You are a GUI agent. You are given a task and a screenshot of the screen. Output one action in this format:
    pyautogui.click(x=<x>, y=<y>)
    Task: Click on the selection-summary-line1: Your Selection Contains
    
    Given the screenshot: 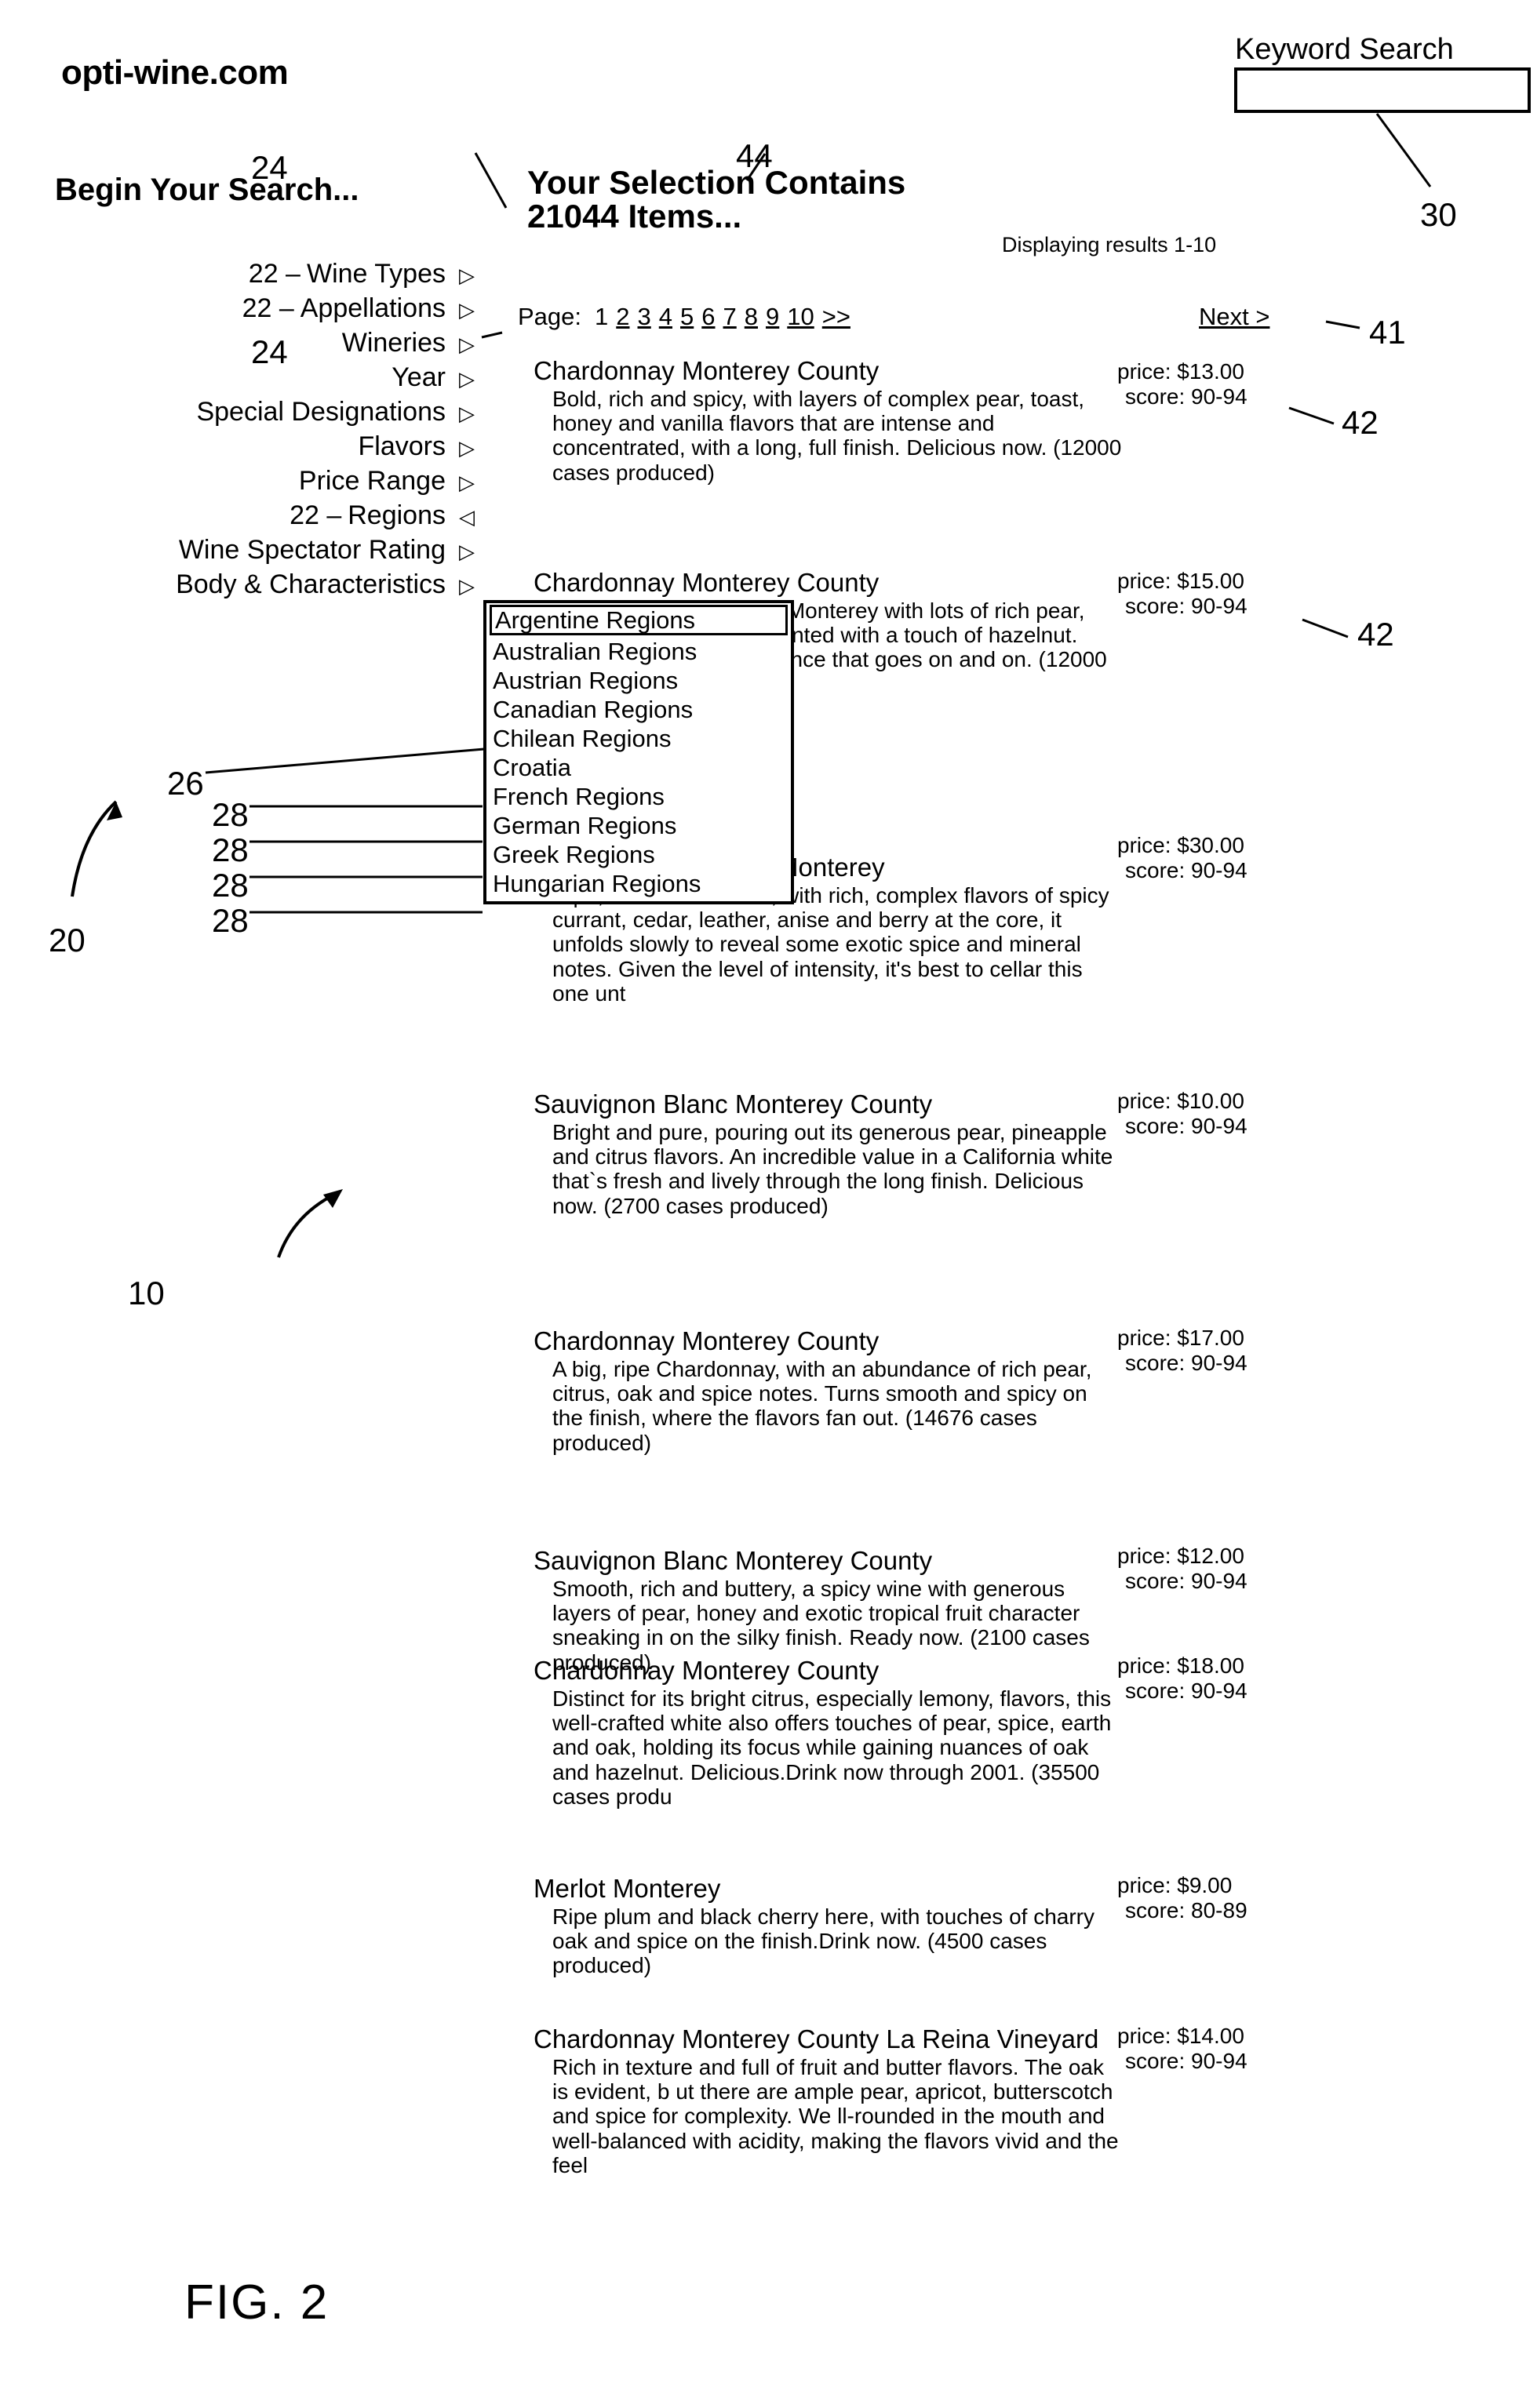 What is the action you would take?
    pyautogui.click(x=716, y=182)
    